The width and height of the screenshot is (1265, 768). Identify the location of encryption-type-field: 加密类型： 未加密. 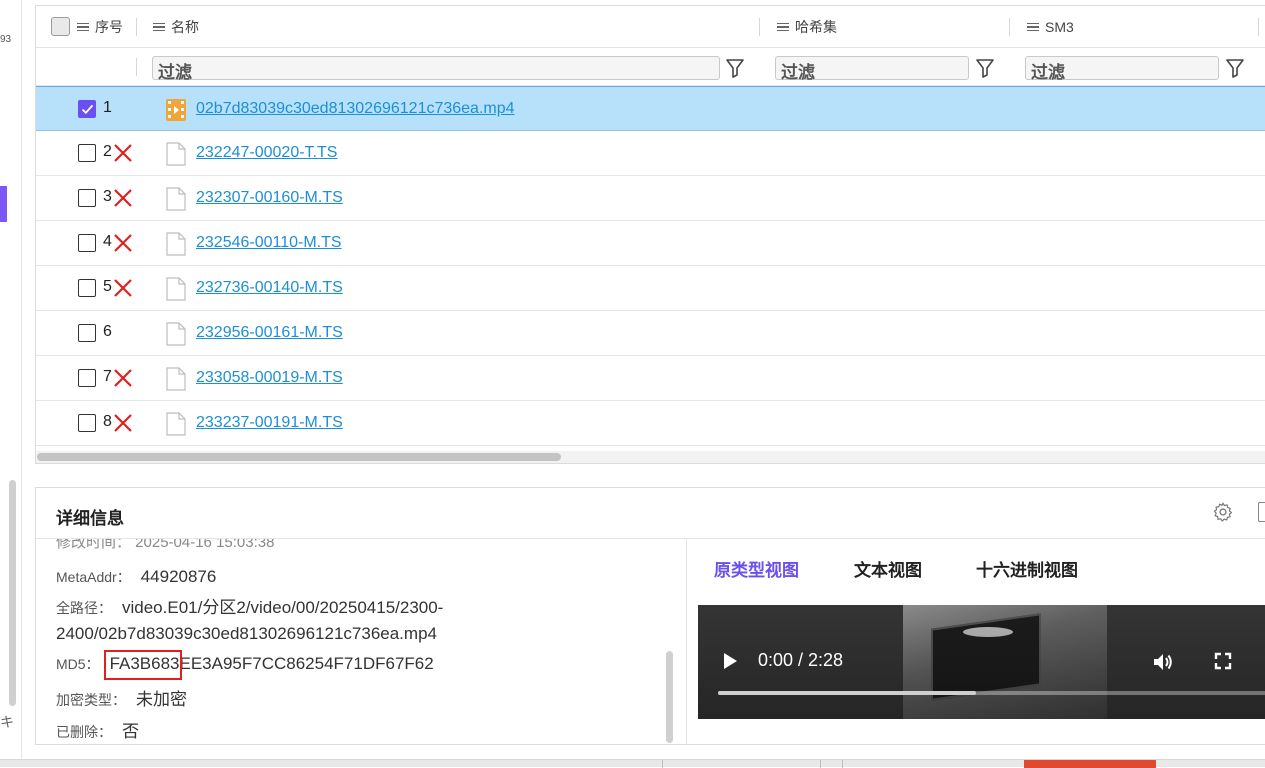
(121, 697).